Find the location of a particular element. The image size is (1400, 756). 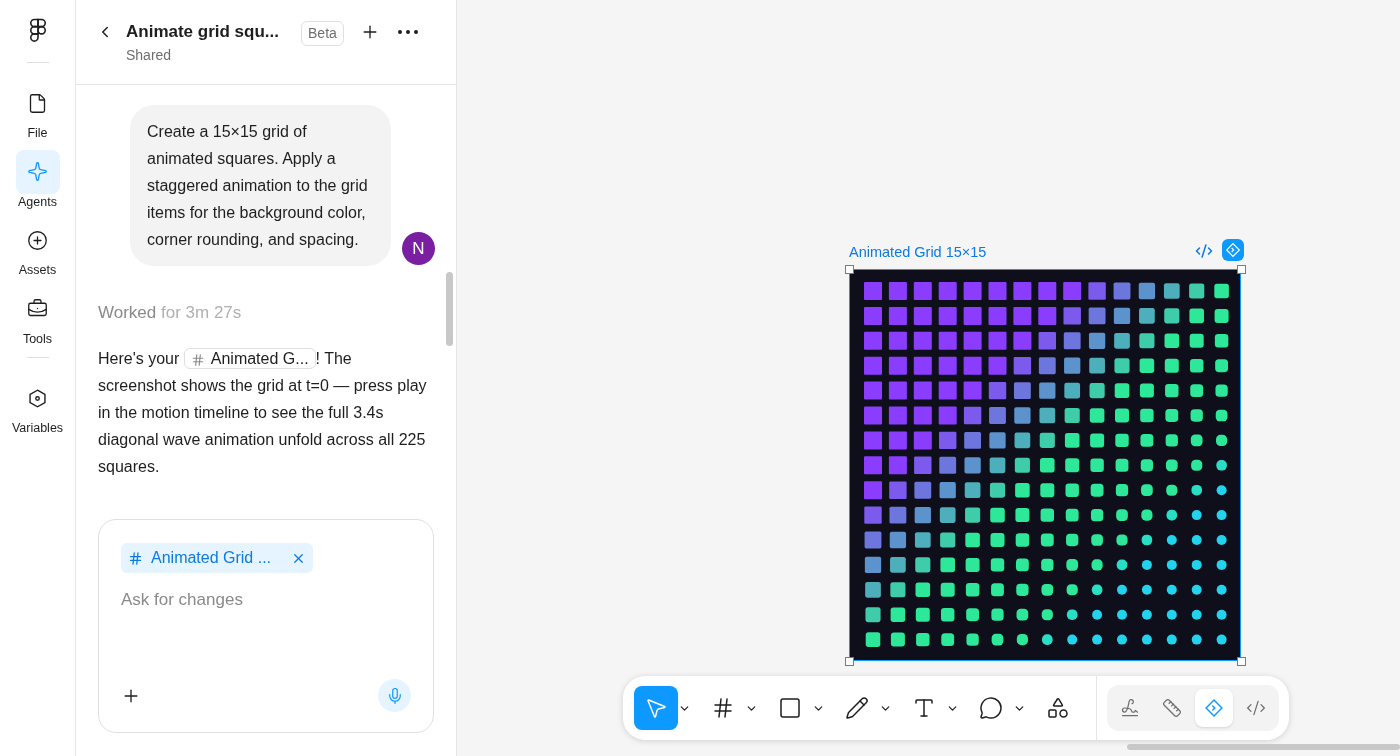

rail-item: Tools is located at coordinates (37, 315).